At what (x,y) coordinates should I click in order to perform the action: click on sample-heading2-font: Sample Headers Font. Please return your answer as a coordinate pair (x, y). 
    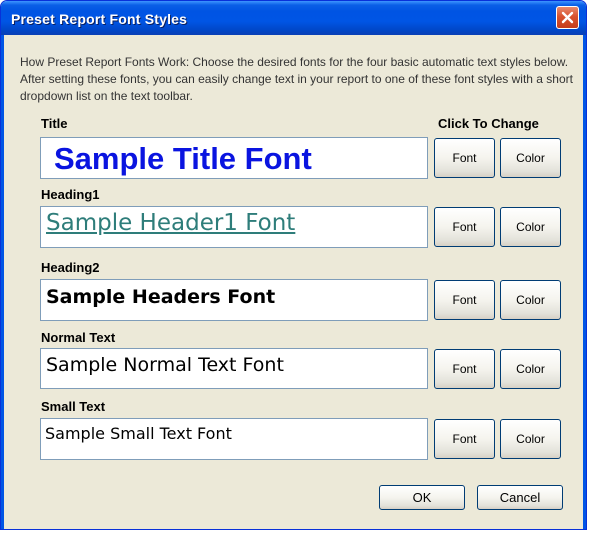
    Looking at the image, I should click on (234, 300).